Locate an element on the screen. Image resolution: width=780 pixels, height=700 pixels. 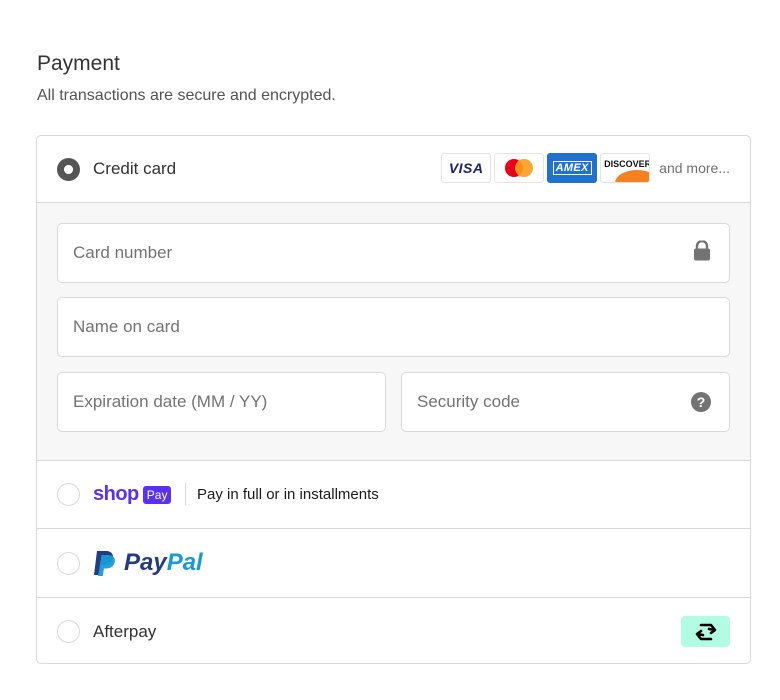
security-code-input: Security code ? is located at coordinates (565, 402).